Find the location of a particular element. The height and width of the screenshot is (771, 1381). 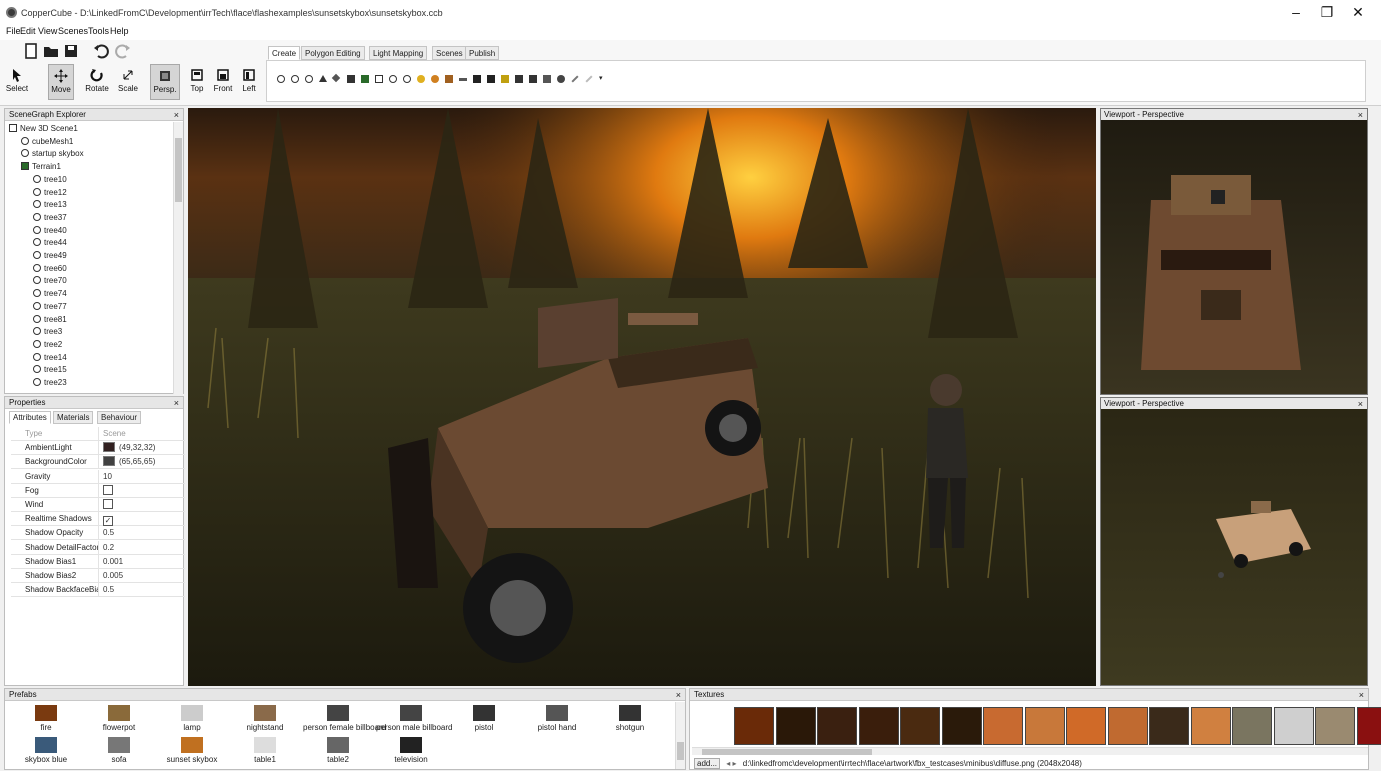

property-value: (65,65,65) is located at coordinates (129, 461).